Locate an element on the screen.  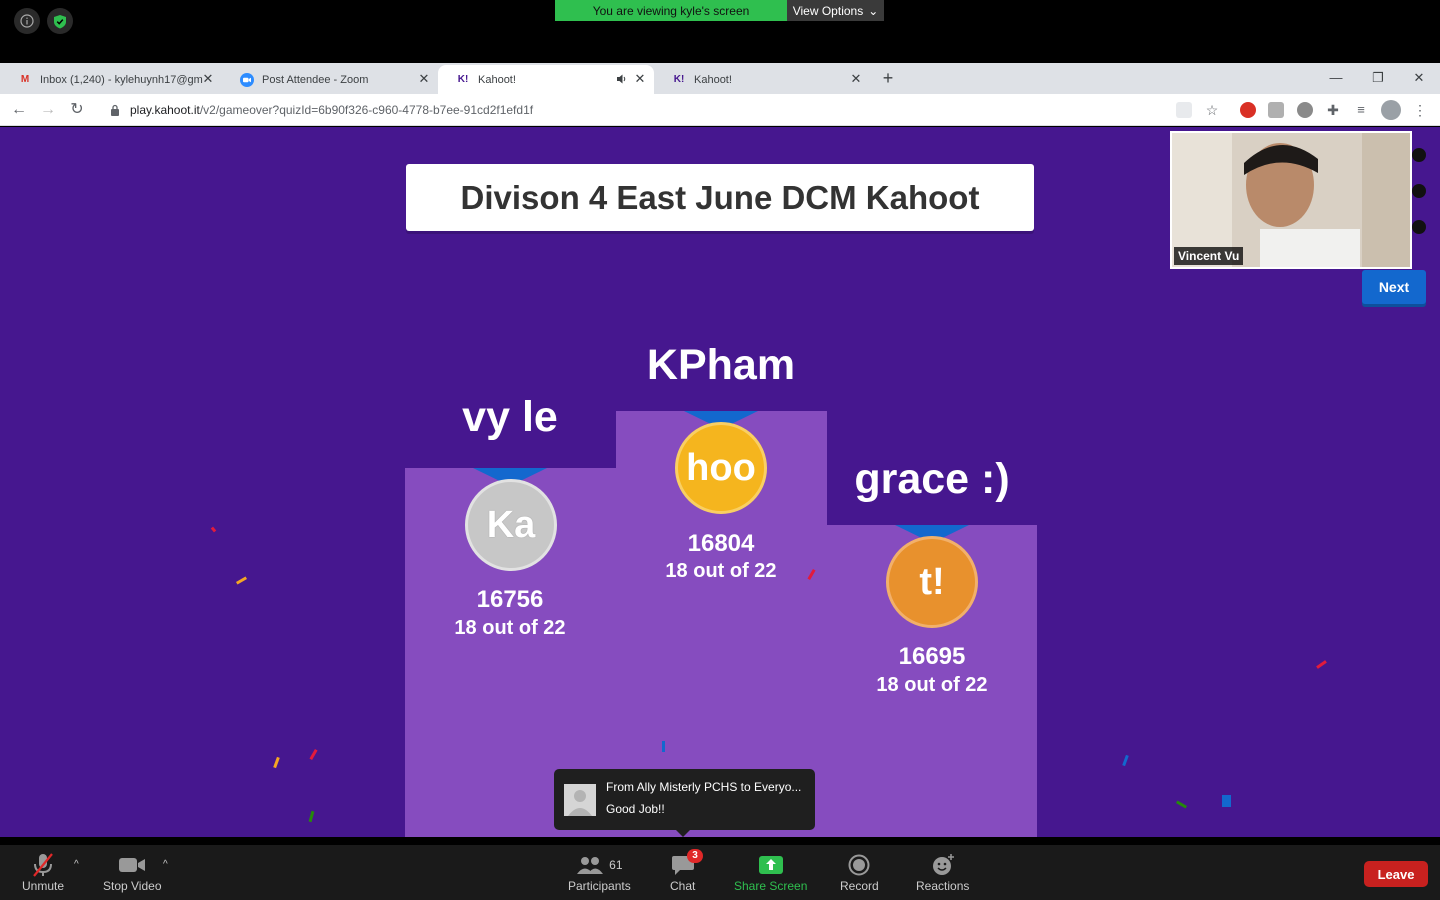
record-button: Record is located at coordinates (859, 872).